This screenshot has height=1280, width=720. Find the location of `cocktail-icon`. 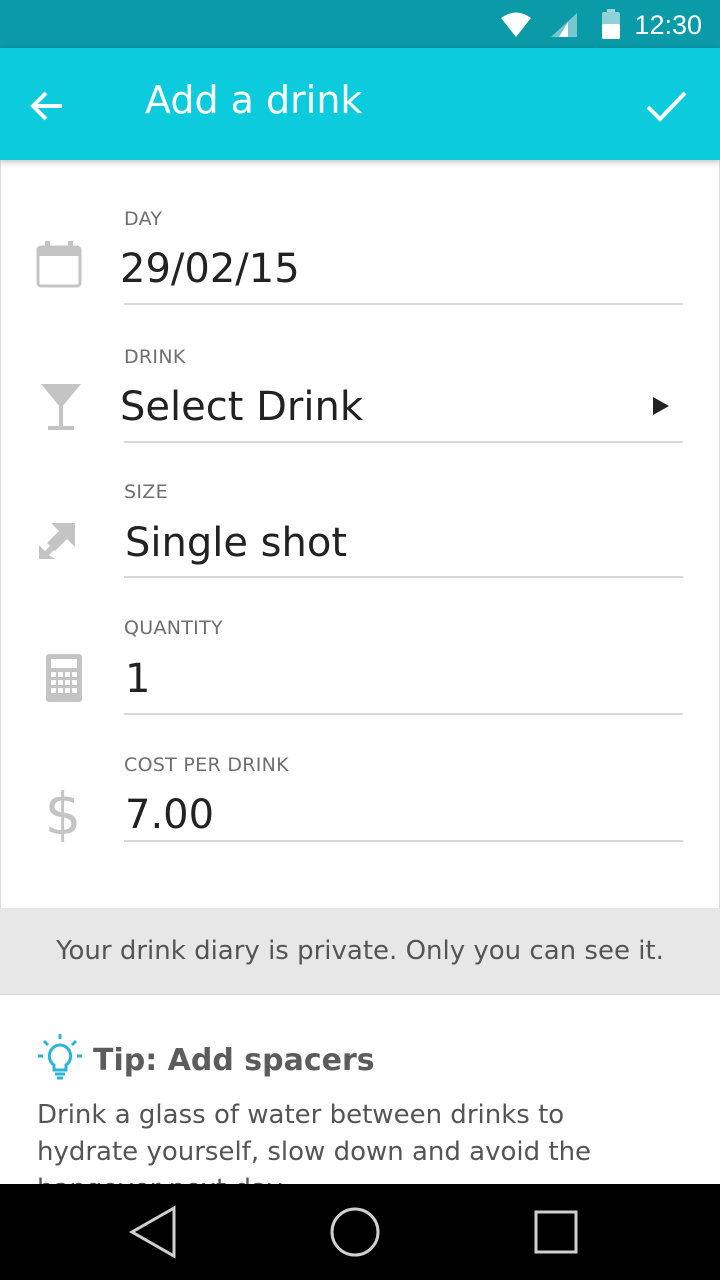

cocktail-icon is located at coordinates (61, 407).